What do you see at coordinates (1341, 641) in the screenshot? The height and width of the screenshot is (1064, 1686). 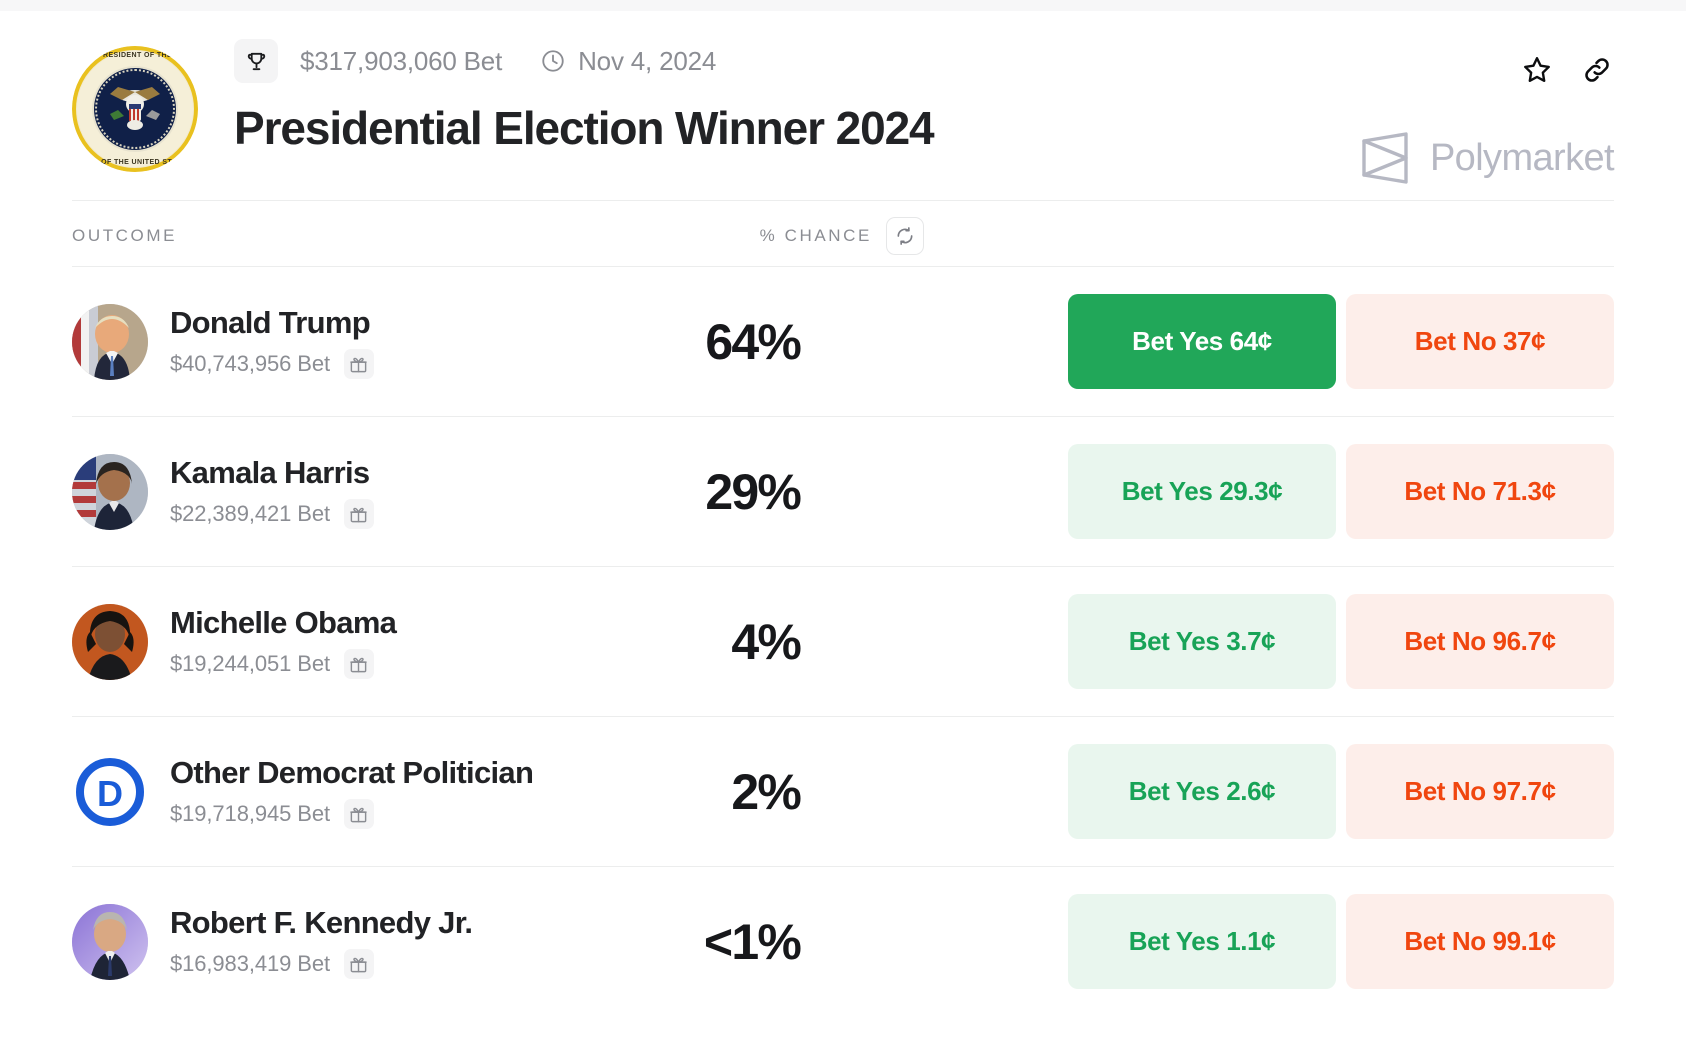 I see `bet-actions: Bet Yes 3.7¢ Bet No 96.7¢` at bounding box center [1341, 641].